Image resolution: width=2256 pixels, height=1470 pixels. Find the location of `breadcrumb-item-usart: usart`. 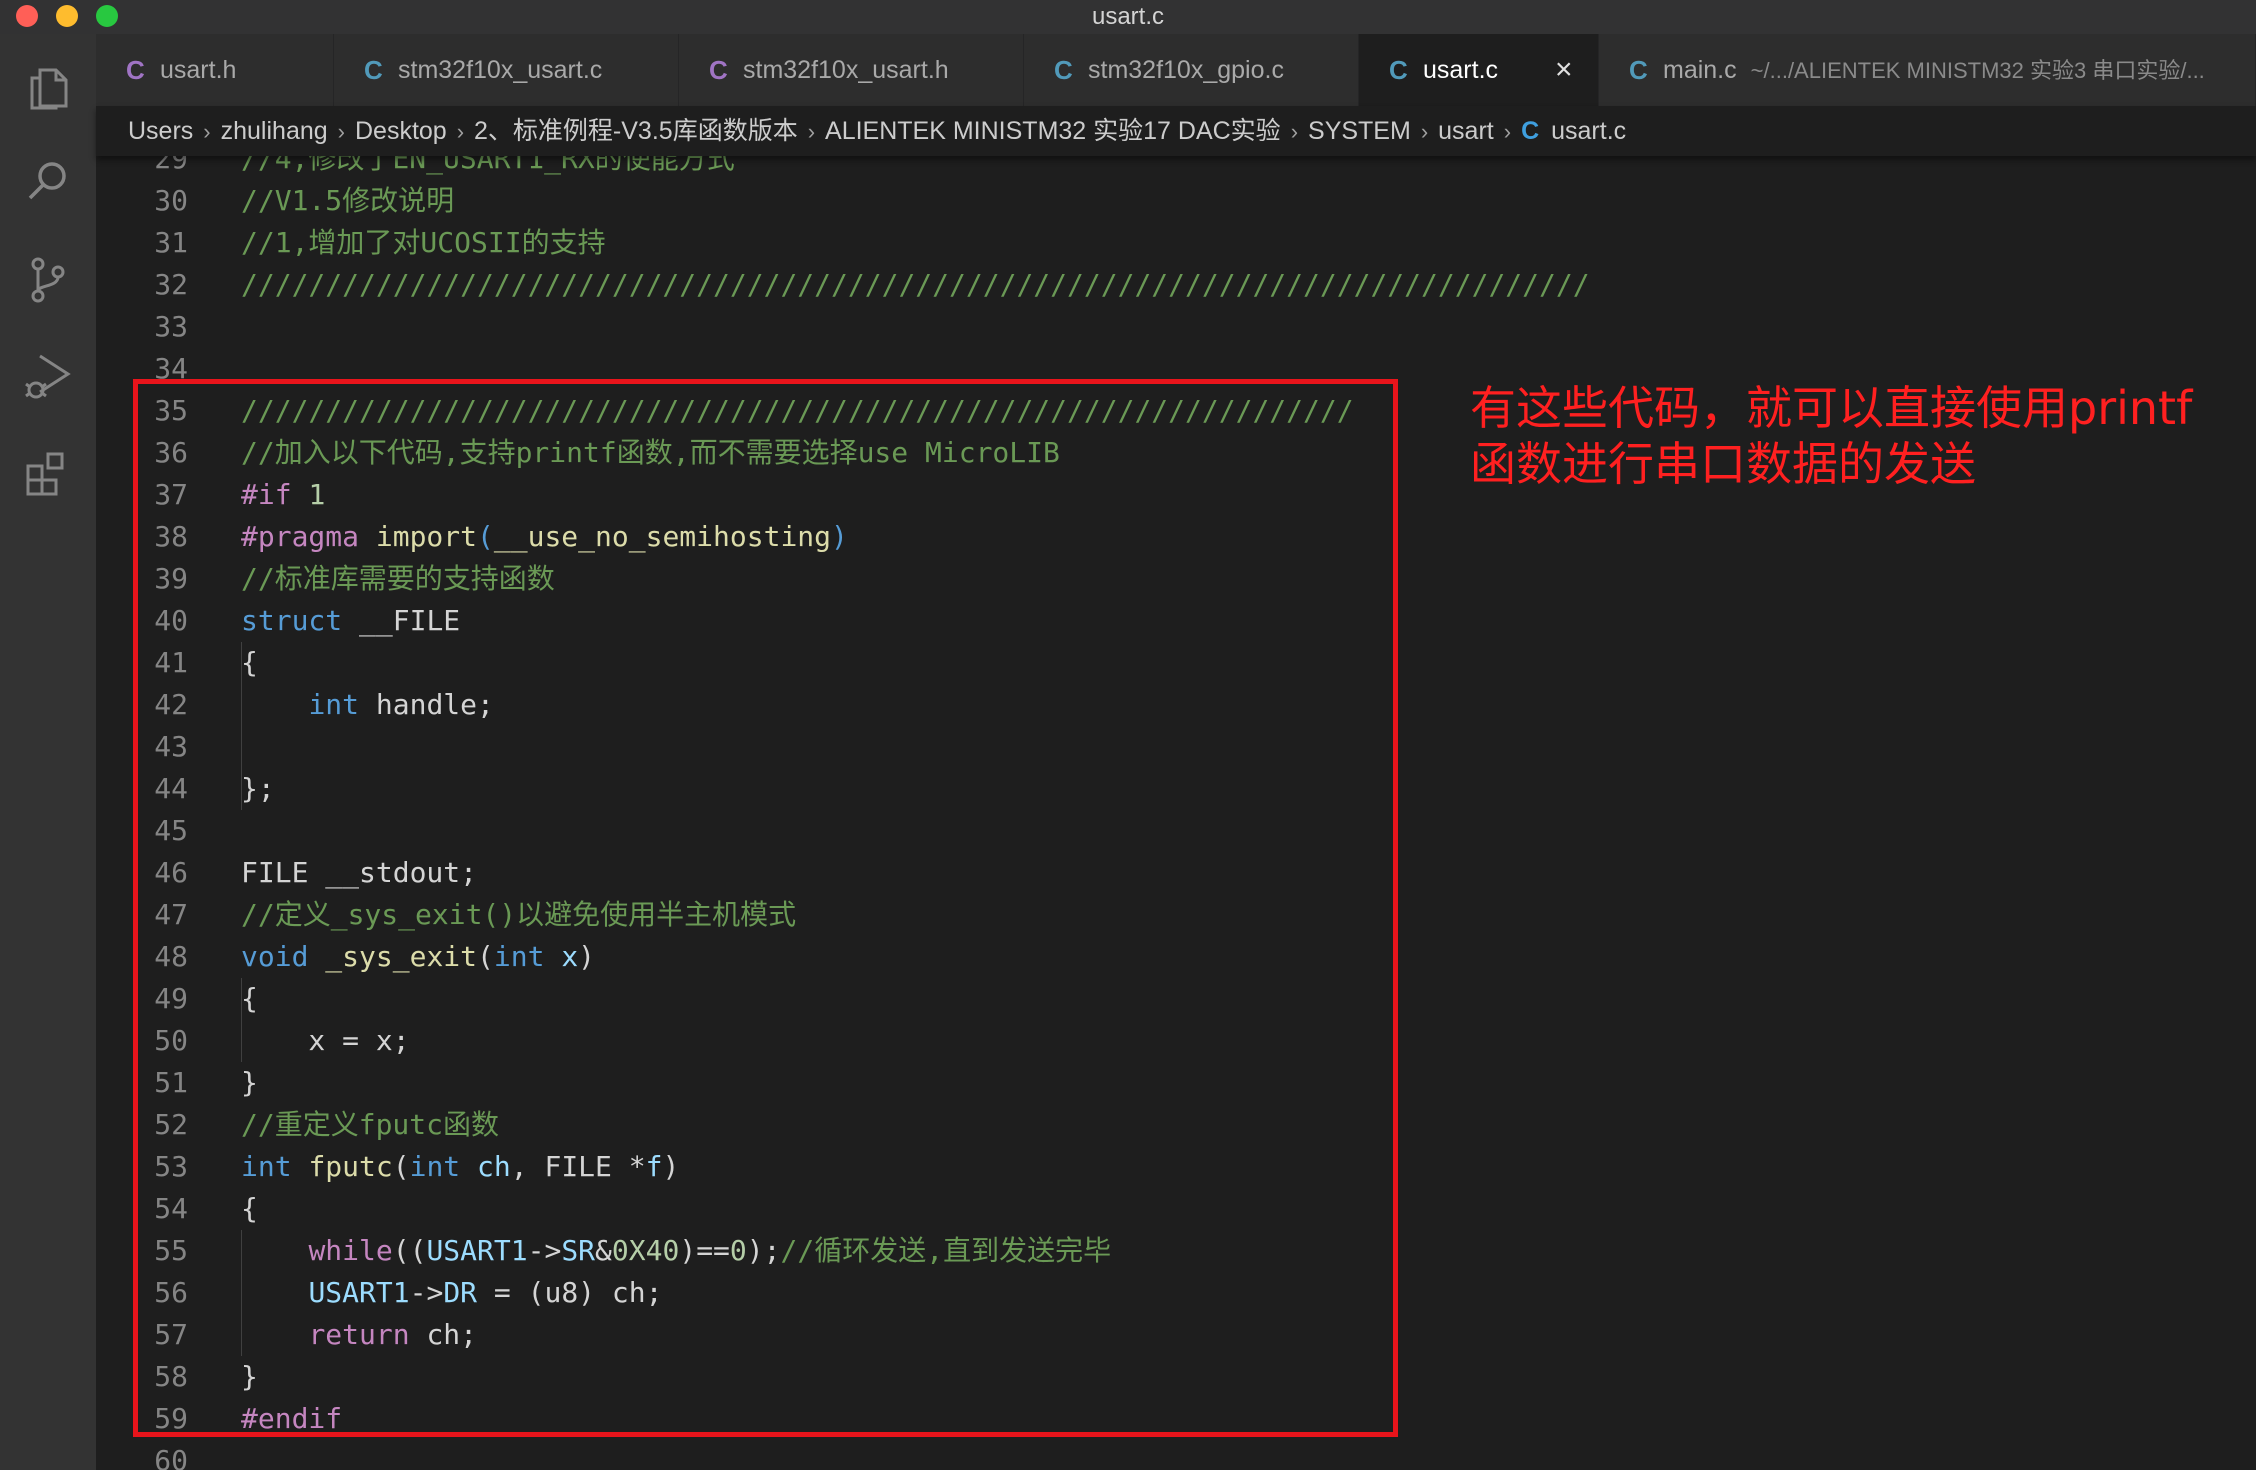

breadcrumb-item-usart: usart is located at coordinates (1466, 131).